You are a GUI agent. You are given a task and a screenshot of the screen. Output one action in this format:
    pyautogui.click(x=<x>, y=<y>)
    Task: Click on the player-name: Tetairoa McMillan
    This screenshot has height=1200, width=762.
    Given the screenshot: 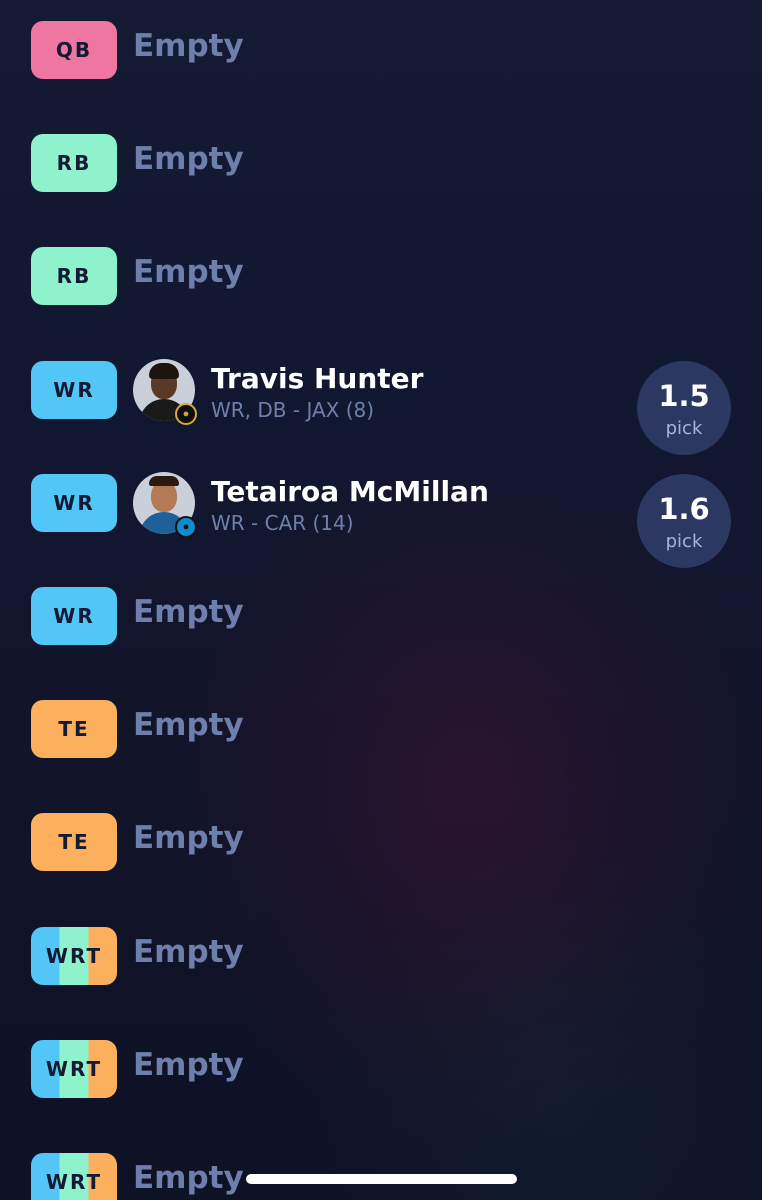 What is the action you would take?
    pyautogui.click(x=350, y=491)
    